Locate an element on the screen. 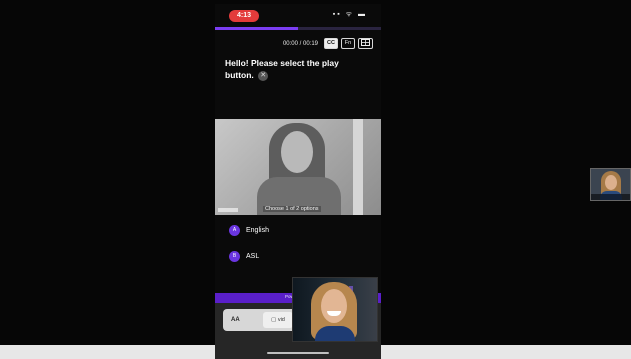 Image resolution: width=631 pixels, height=359 pixels. thumb-person-face is located at coordinates (611, 182).